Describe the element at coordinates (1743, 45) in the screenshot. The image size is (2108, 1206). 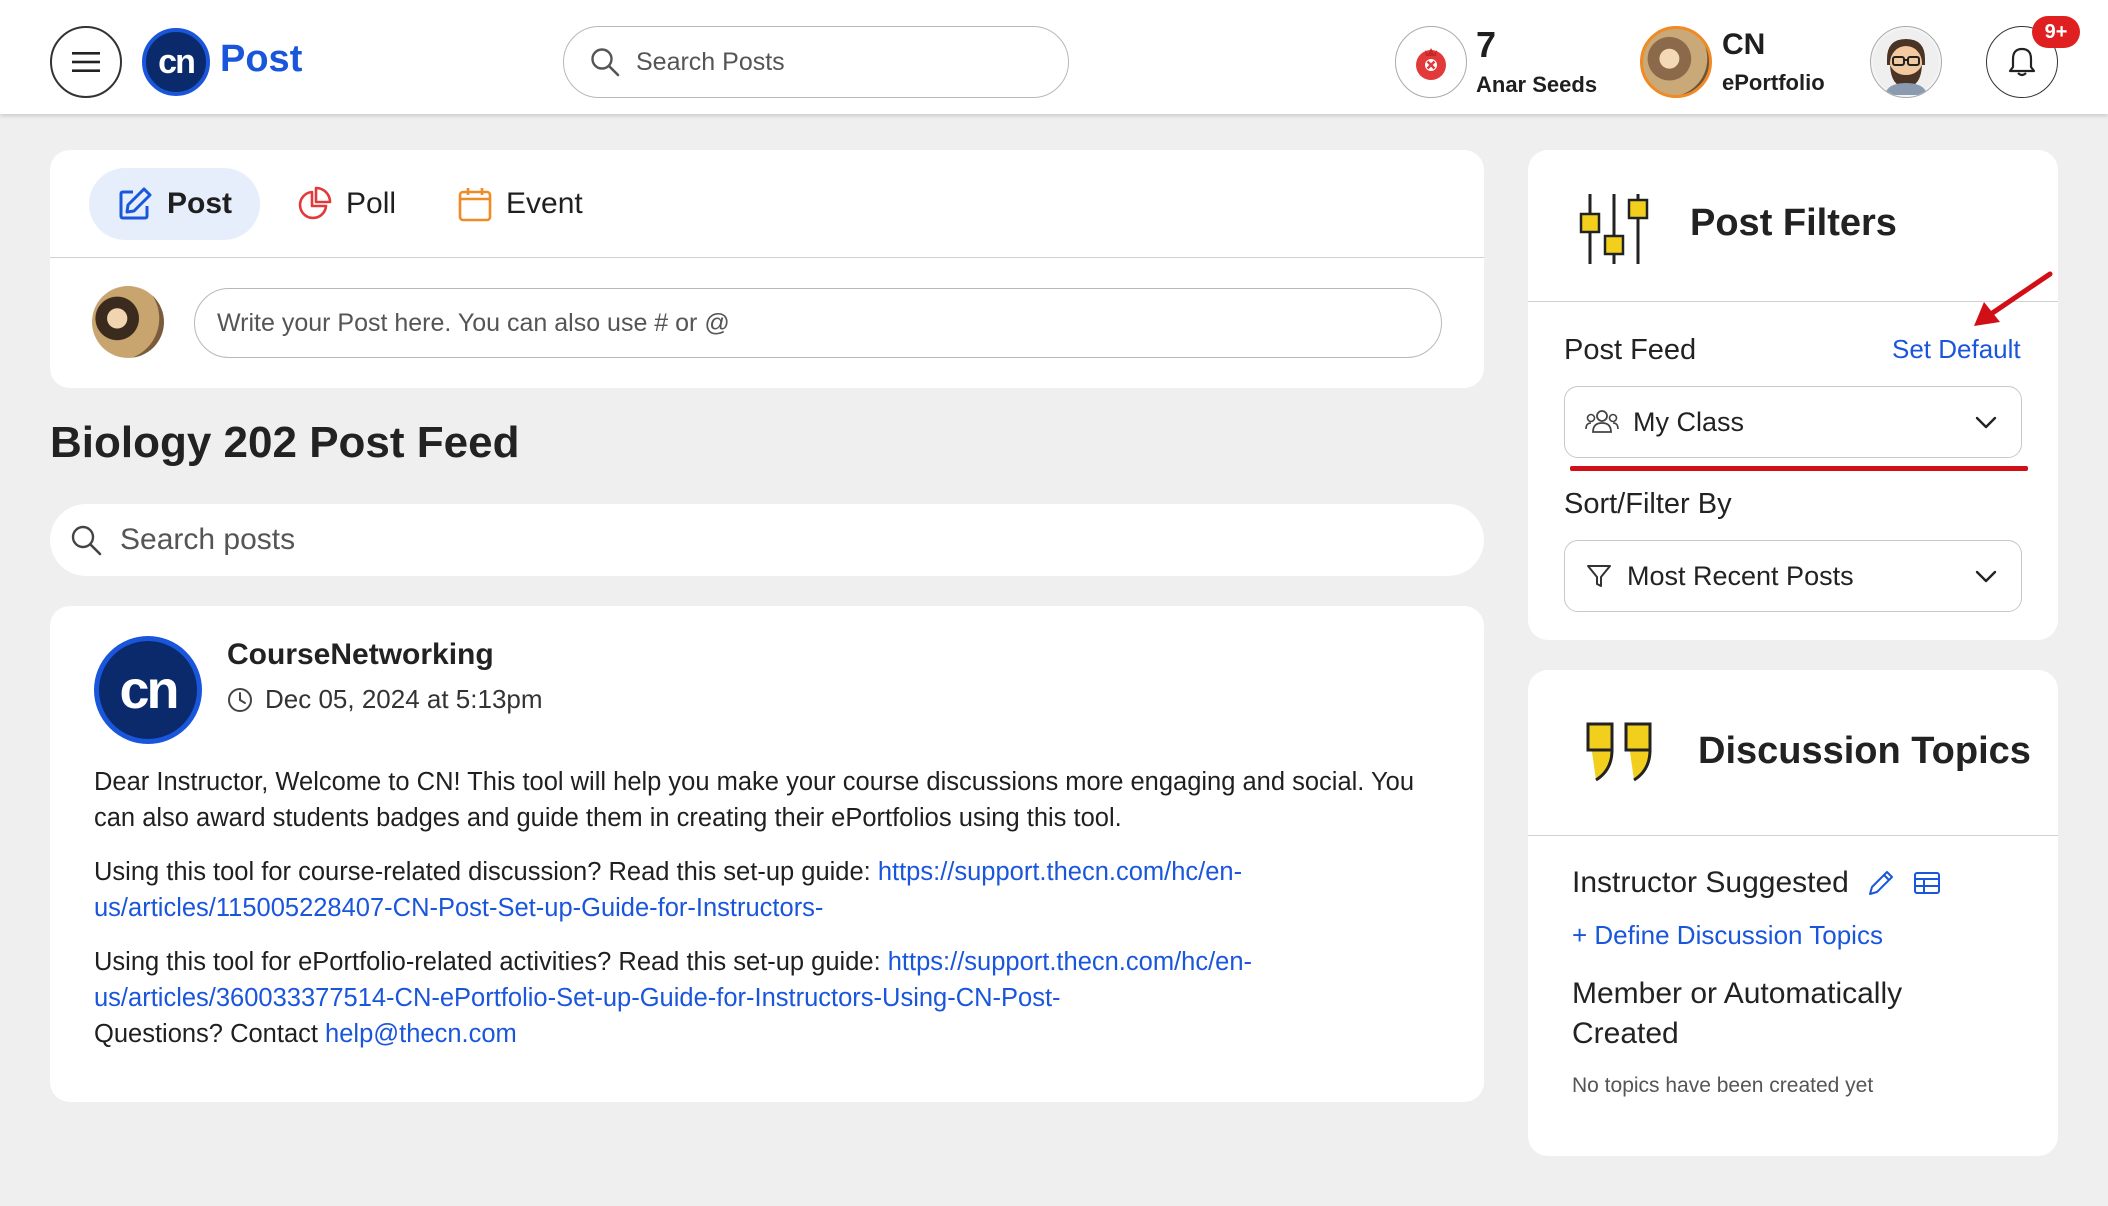
I see `eportfolio-title: CN` at that location.